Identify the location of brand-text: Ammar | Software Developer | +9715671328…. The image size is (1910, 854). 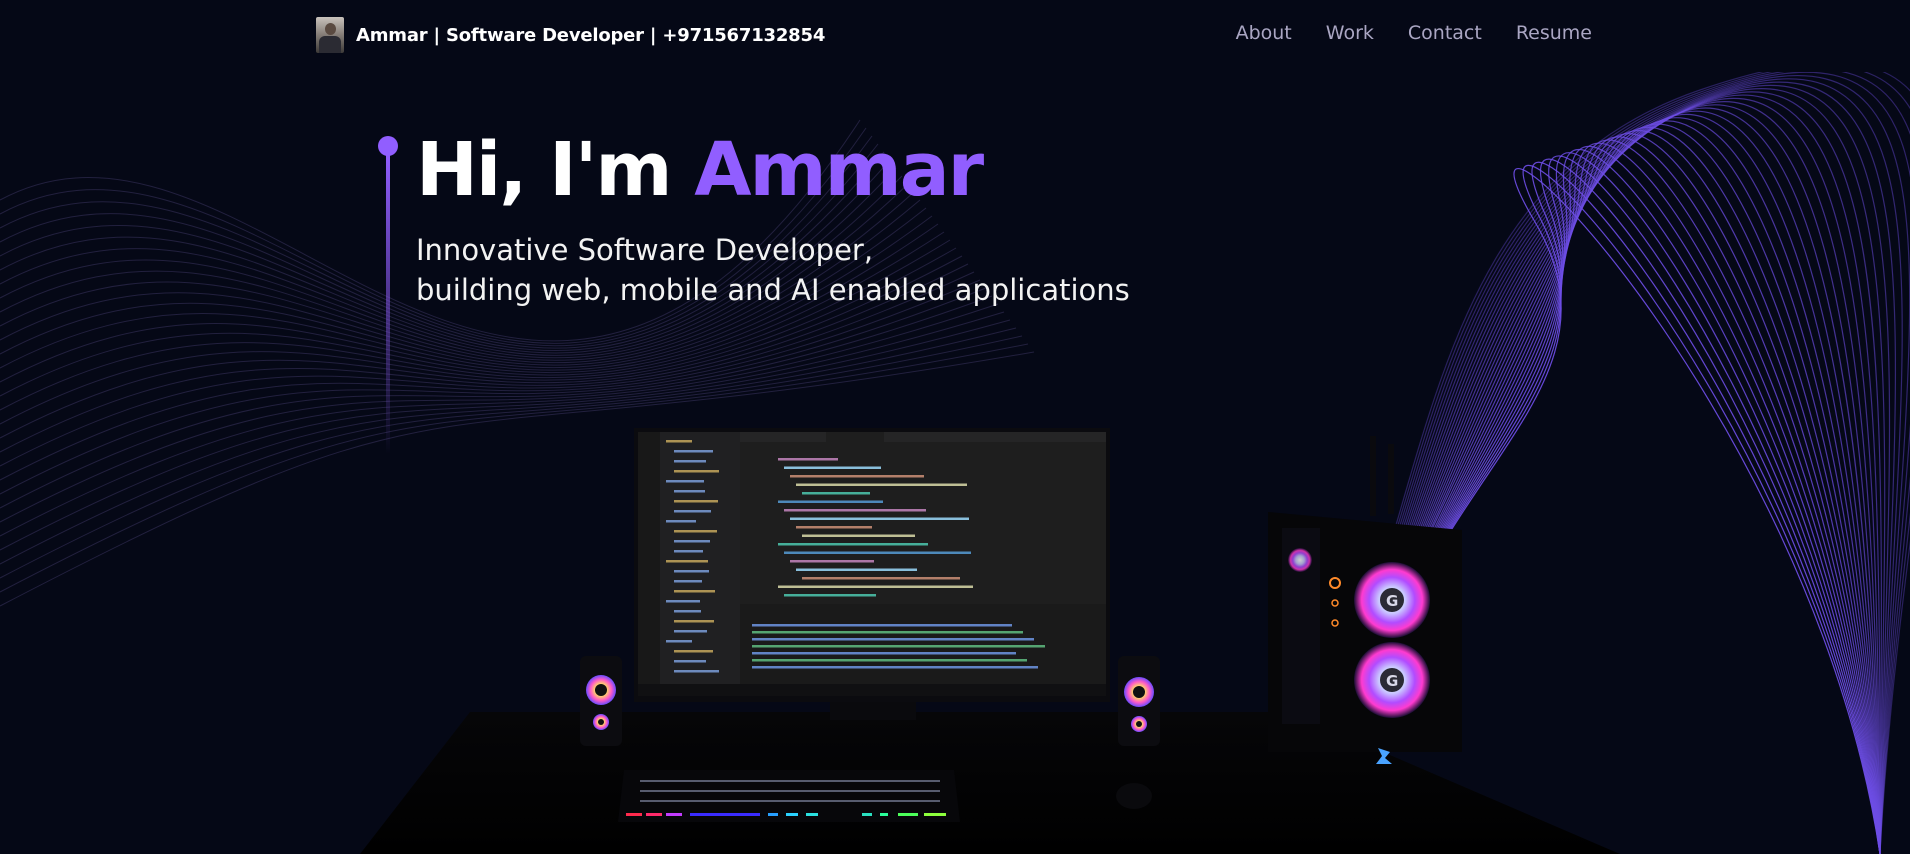
(591, 35).